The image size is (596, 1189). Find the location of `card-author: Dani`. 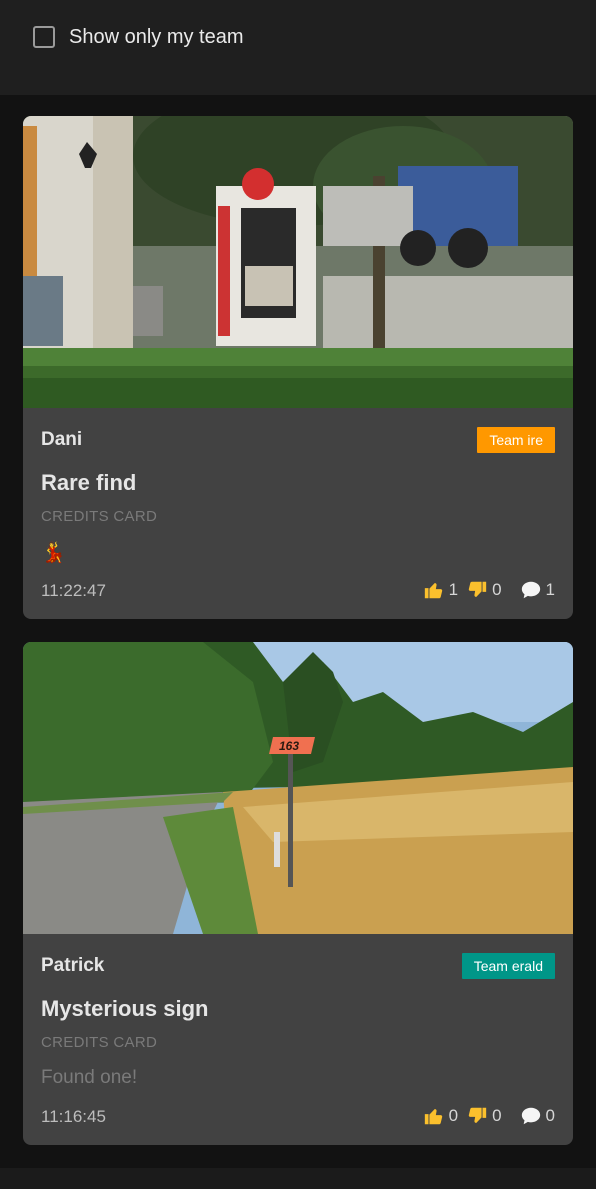

card-author: Dani is located at coordinates (62, 439).